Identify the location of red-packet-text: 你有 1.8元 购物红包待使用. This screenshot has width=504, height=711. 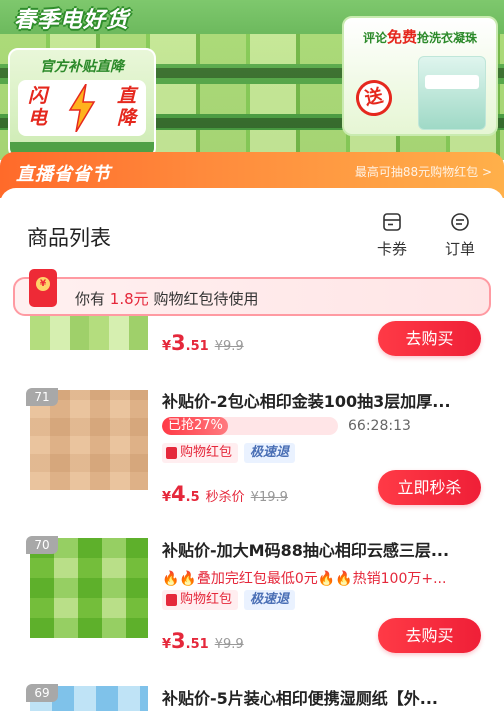
(166, 298).